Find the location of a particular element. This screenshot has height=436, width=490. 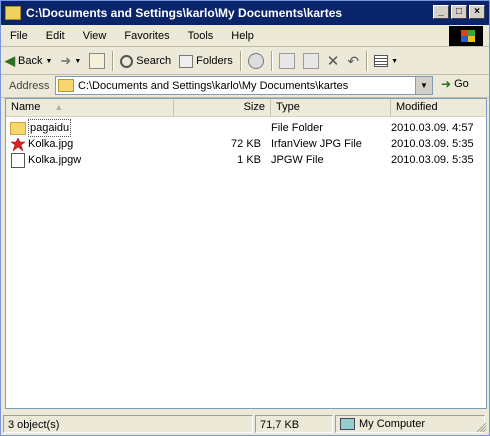

back-button: ◀ Back ▼ is located at coordinates (28, 61).